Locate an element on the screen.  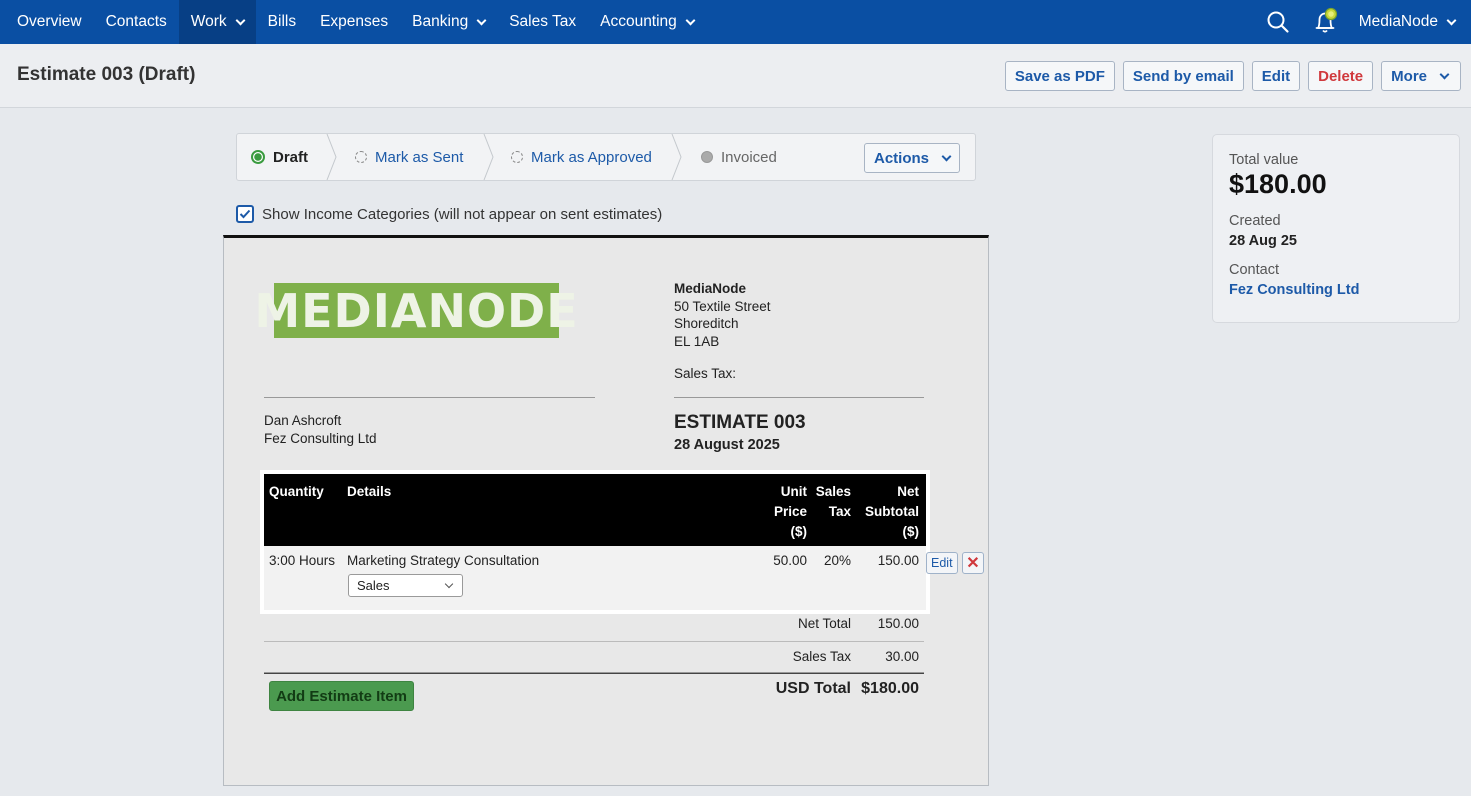
estimate-title: ESTIMATE 003 is located at coordinates (740, 422).